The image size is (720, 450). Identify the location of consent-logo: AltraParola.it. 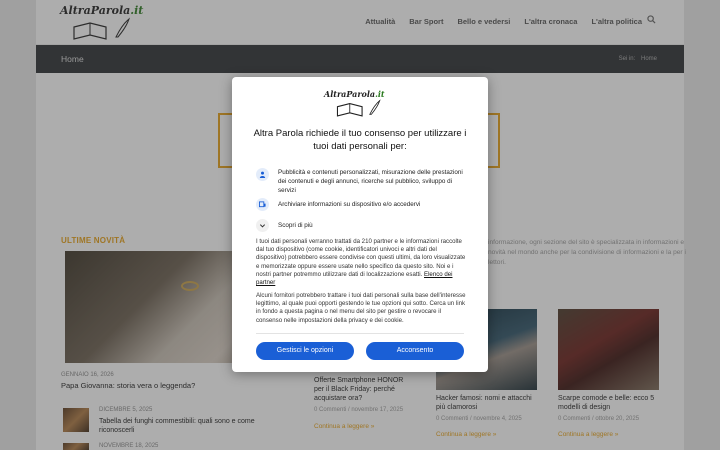
(360, 104).